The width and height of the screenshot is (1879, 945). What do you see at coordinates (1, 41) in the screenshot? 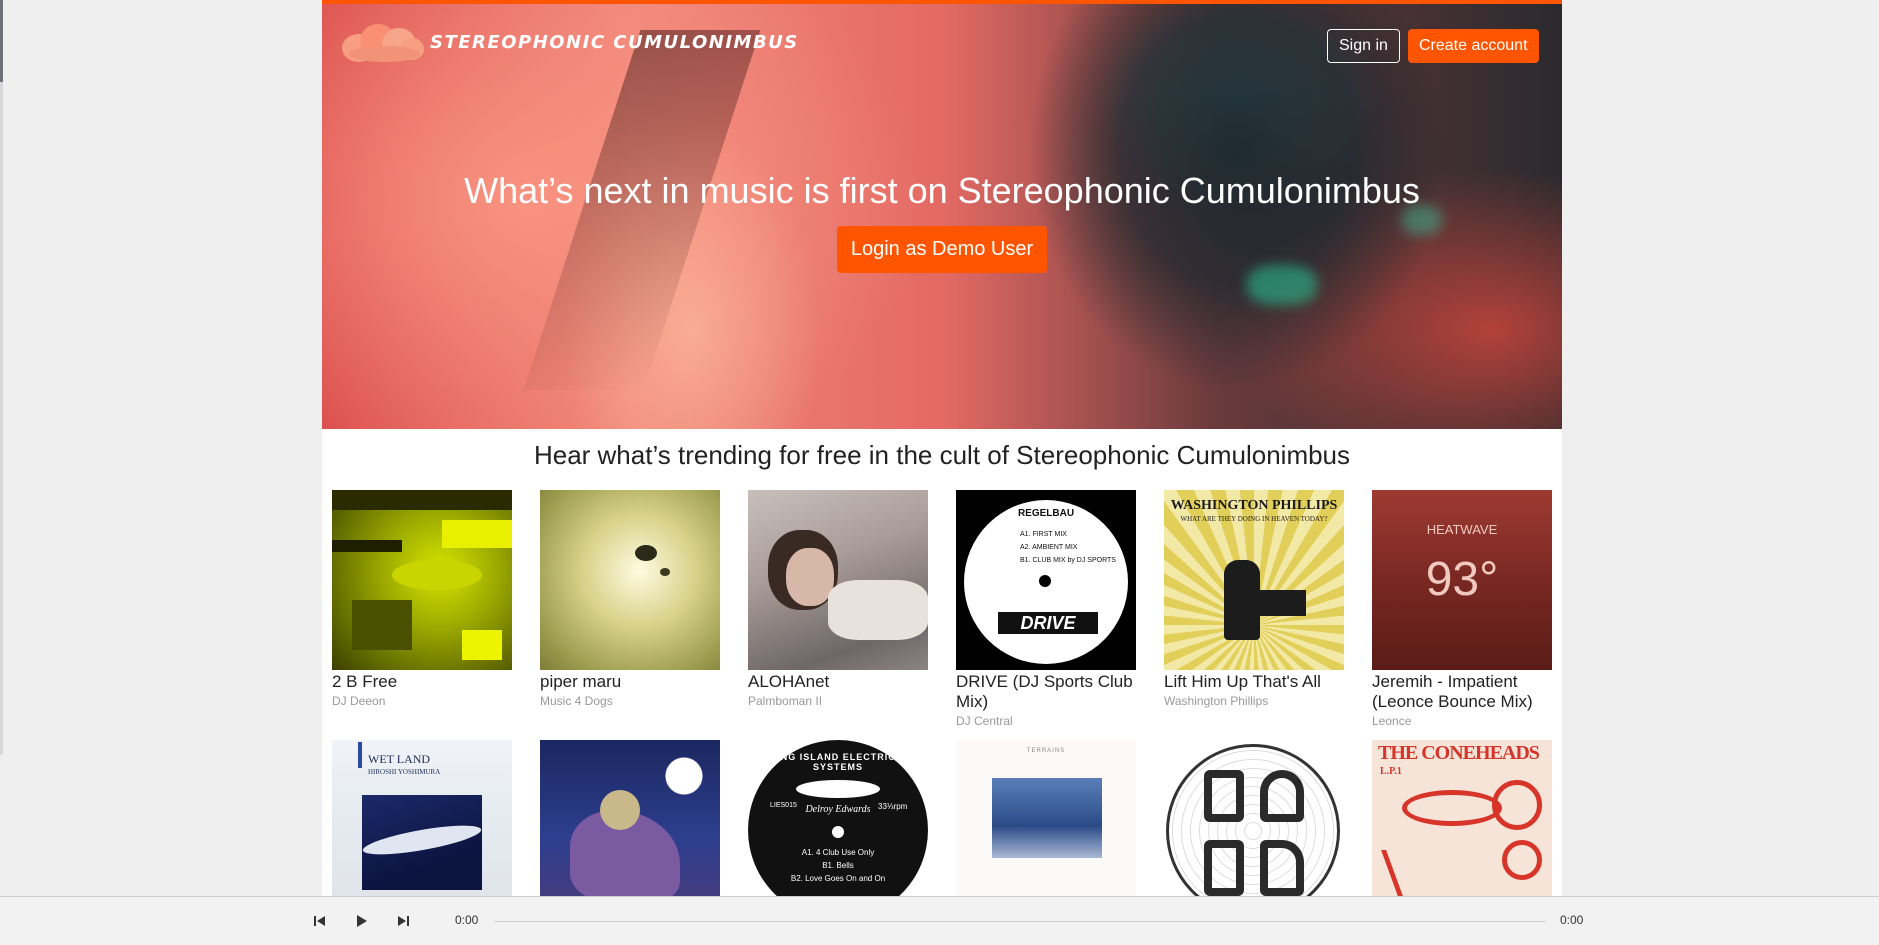
I see `left-edge-top` at bounding box center [1, 41].